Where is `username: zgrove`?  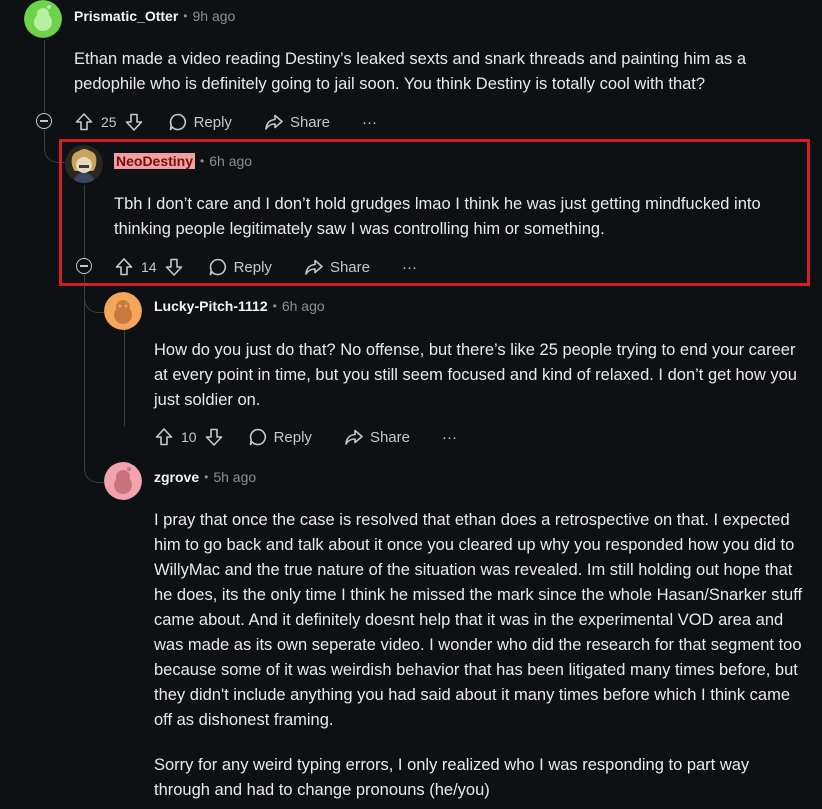 username: zgrove is located at coordinates (176, 477).